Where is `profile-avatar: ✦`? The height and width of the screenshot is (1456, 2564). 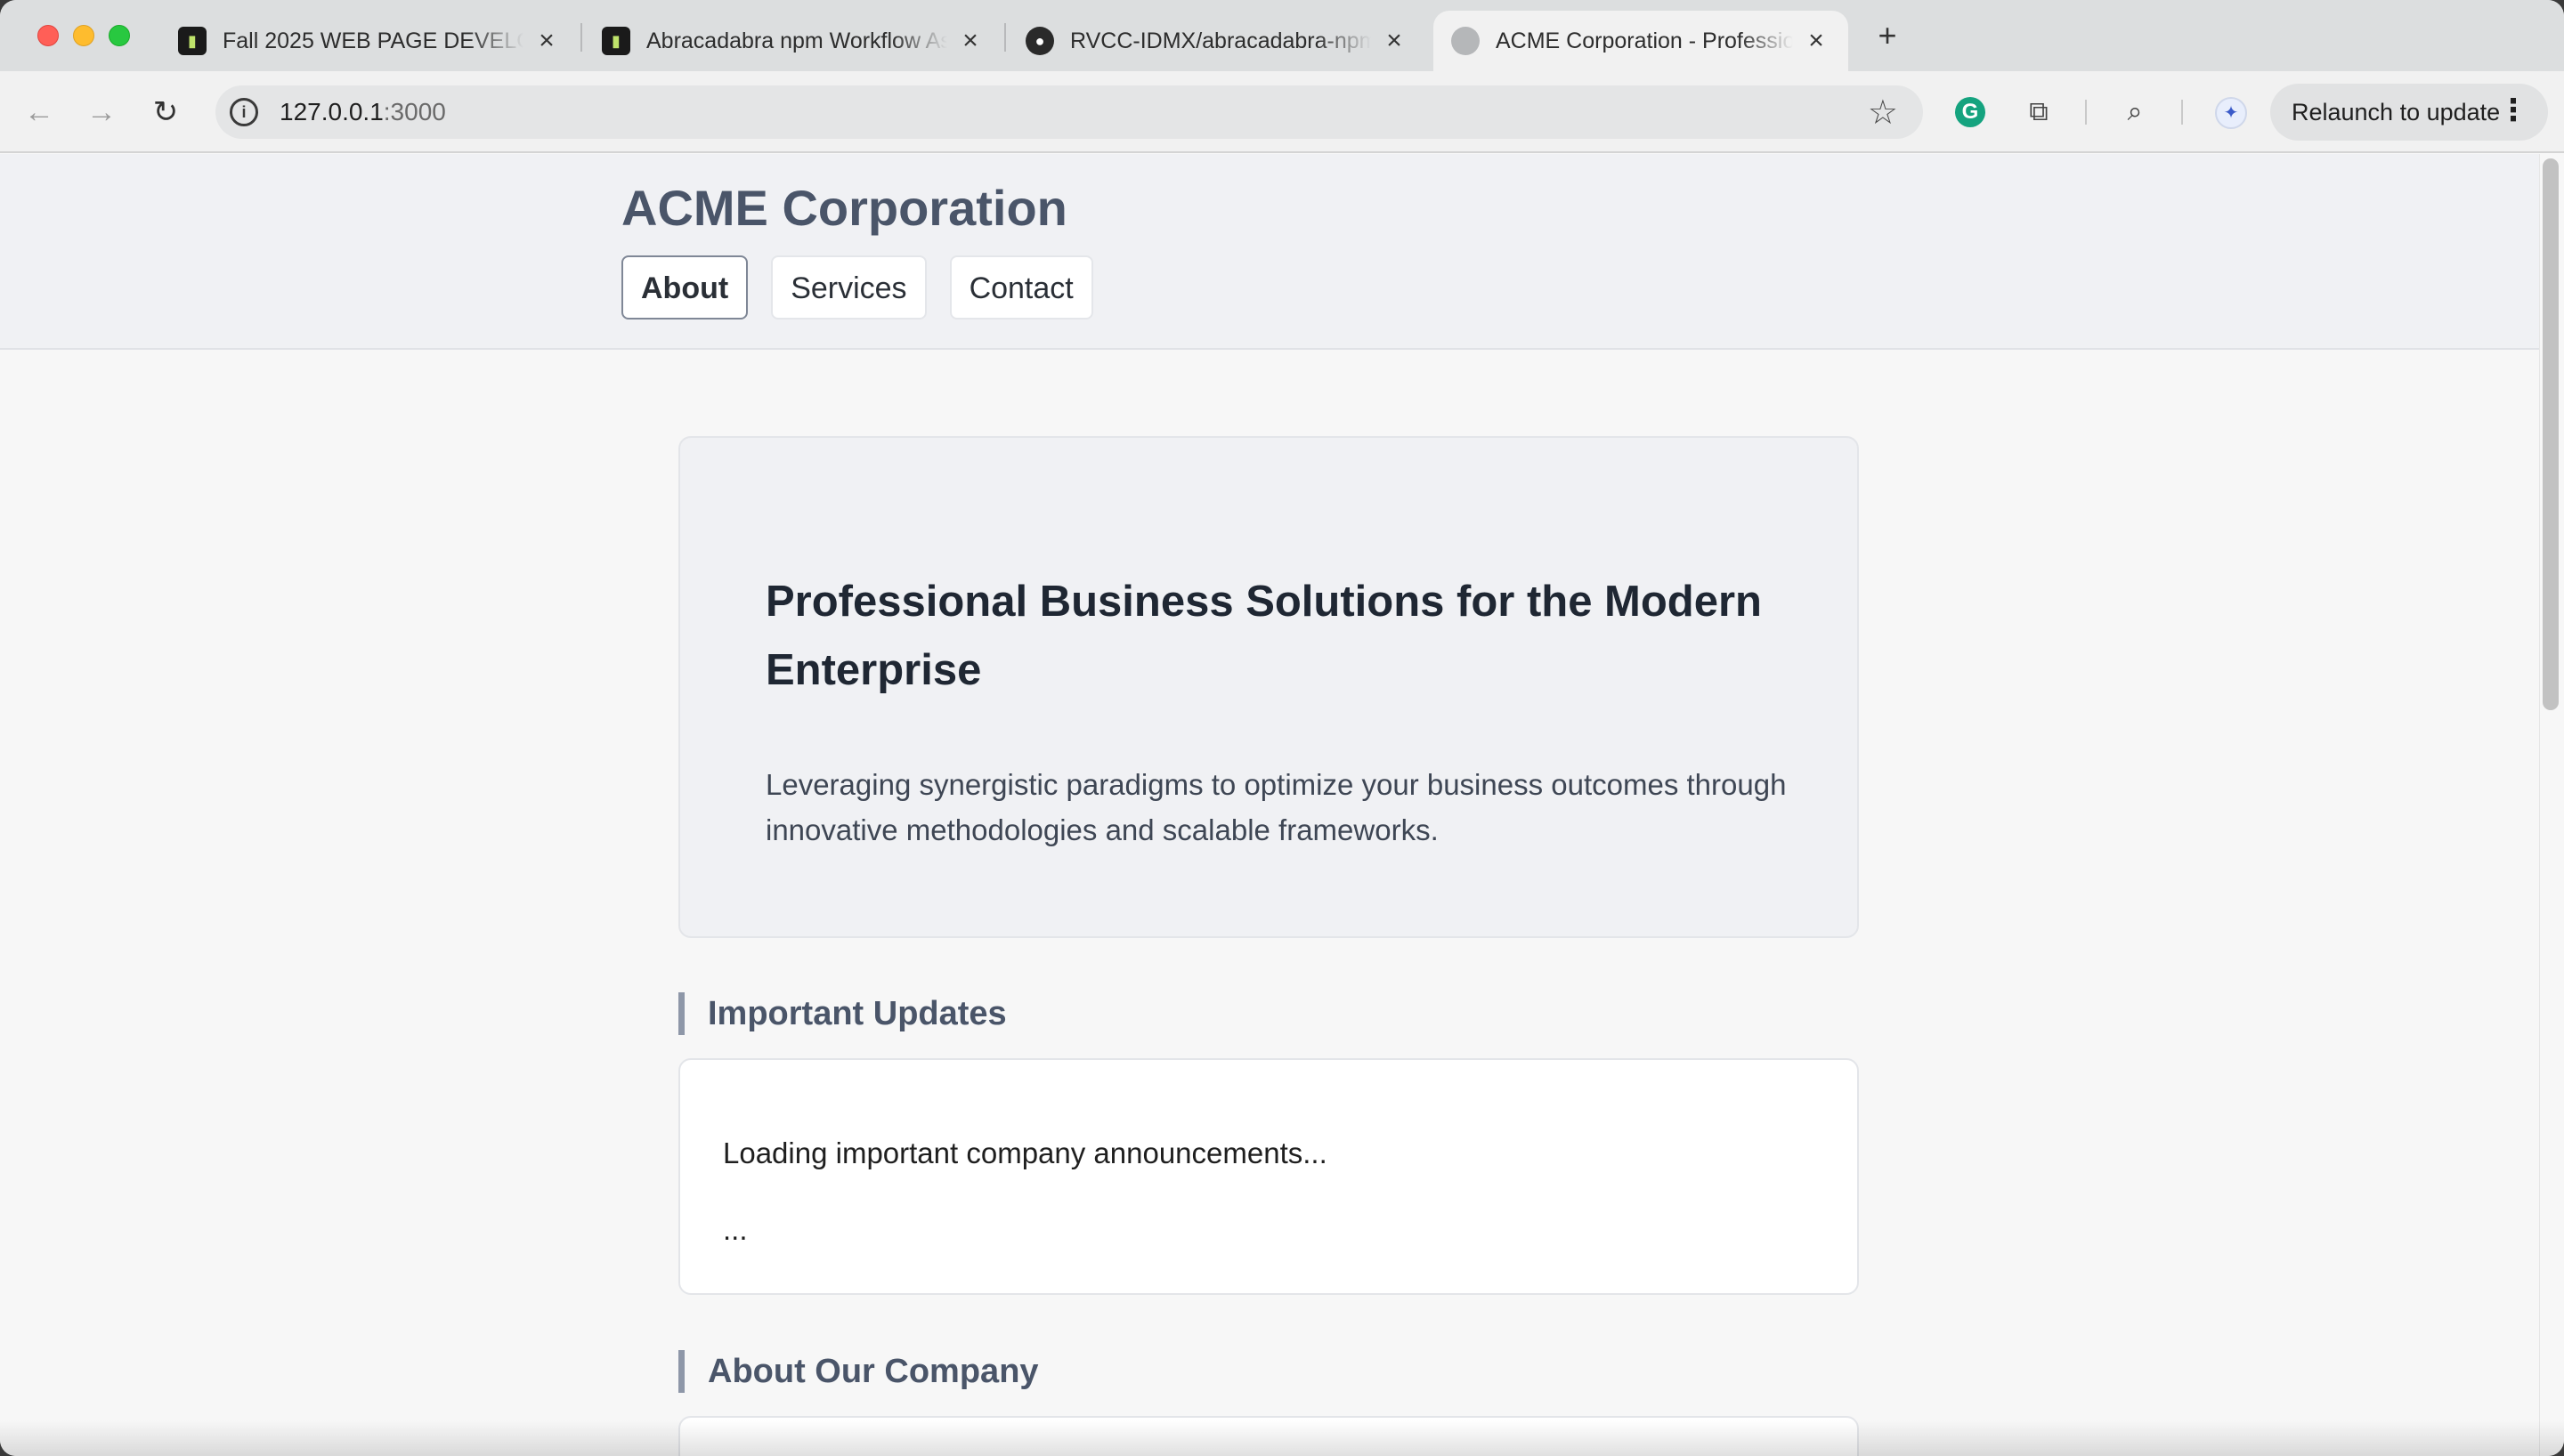 profile-avatar: ✦ is located at coordinates (2231, 113).